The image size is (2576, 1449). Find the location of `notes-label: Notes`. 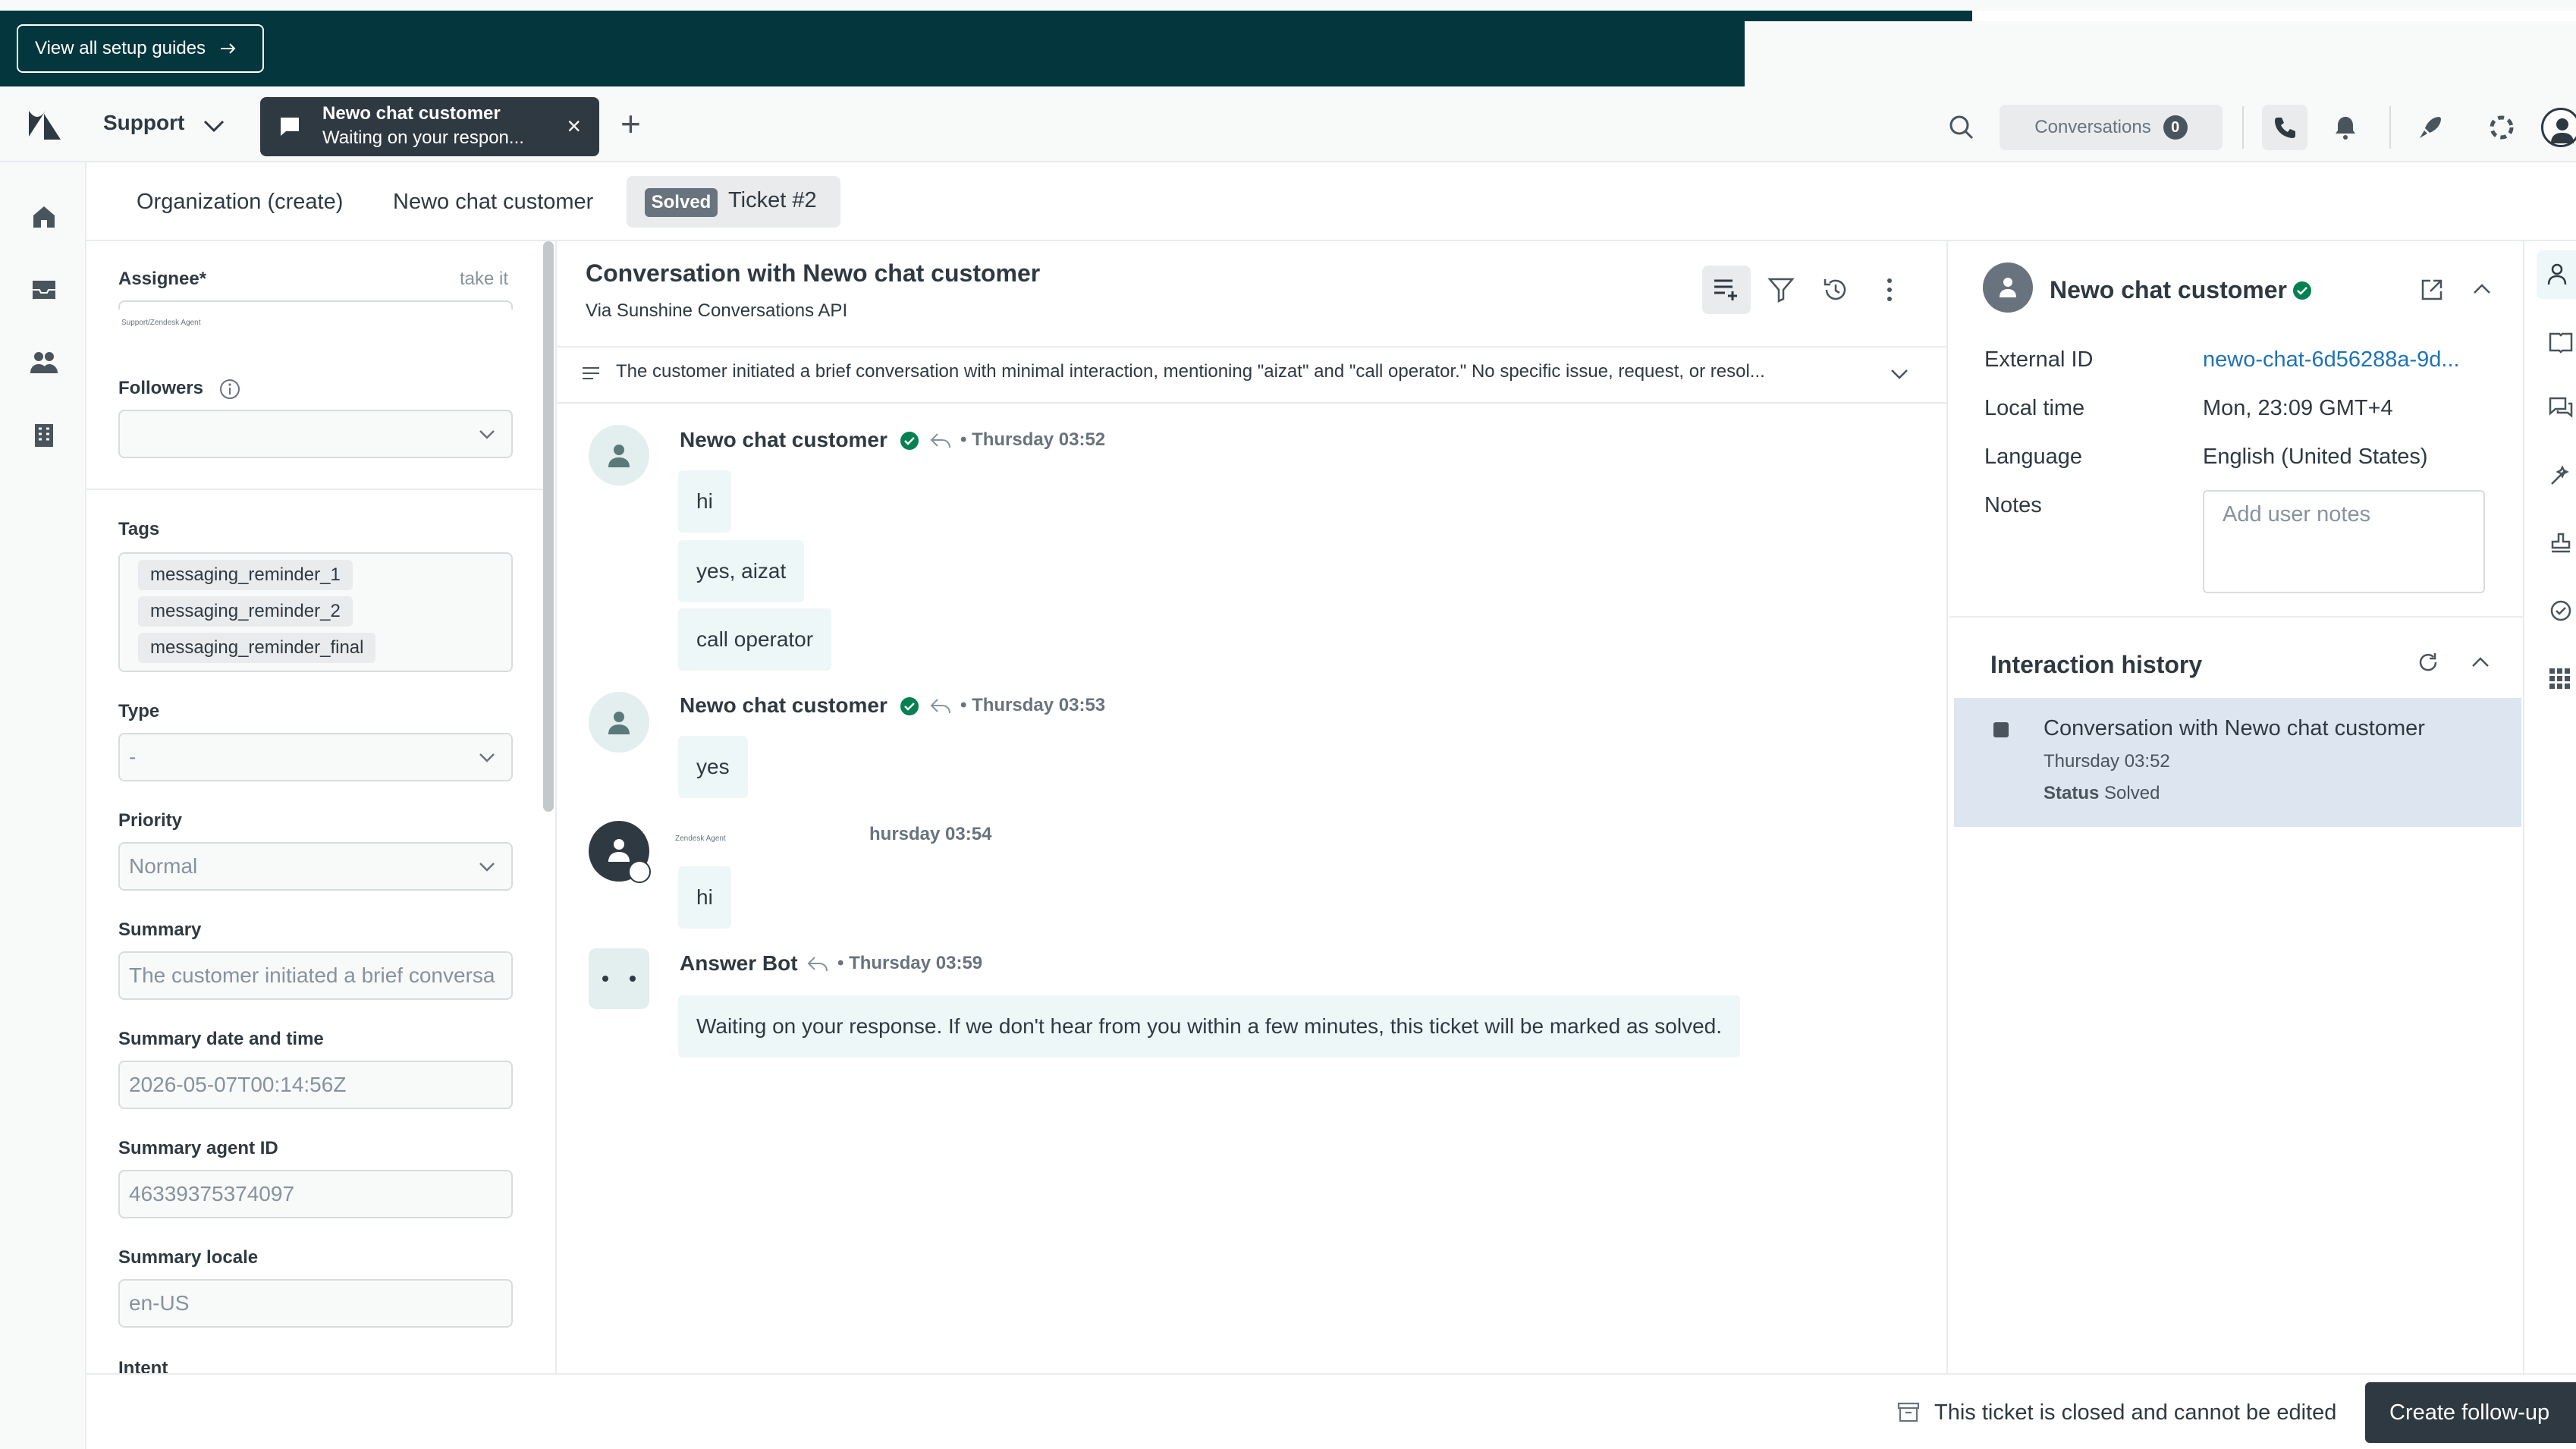

notes-label: Notes is located at coordinates (2013, 505).